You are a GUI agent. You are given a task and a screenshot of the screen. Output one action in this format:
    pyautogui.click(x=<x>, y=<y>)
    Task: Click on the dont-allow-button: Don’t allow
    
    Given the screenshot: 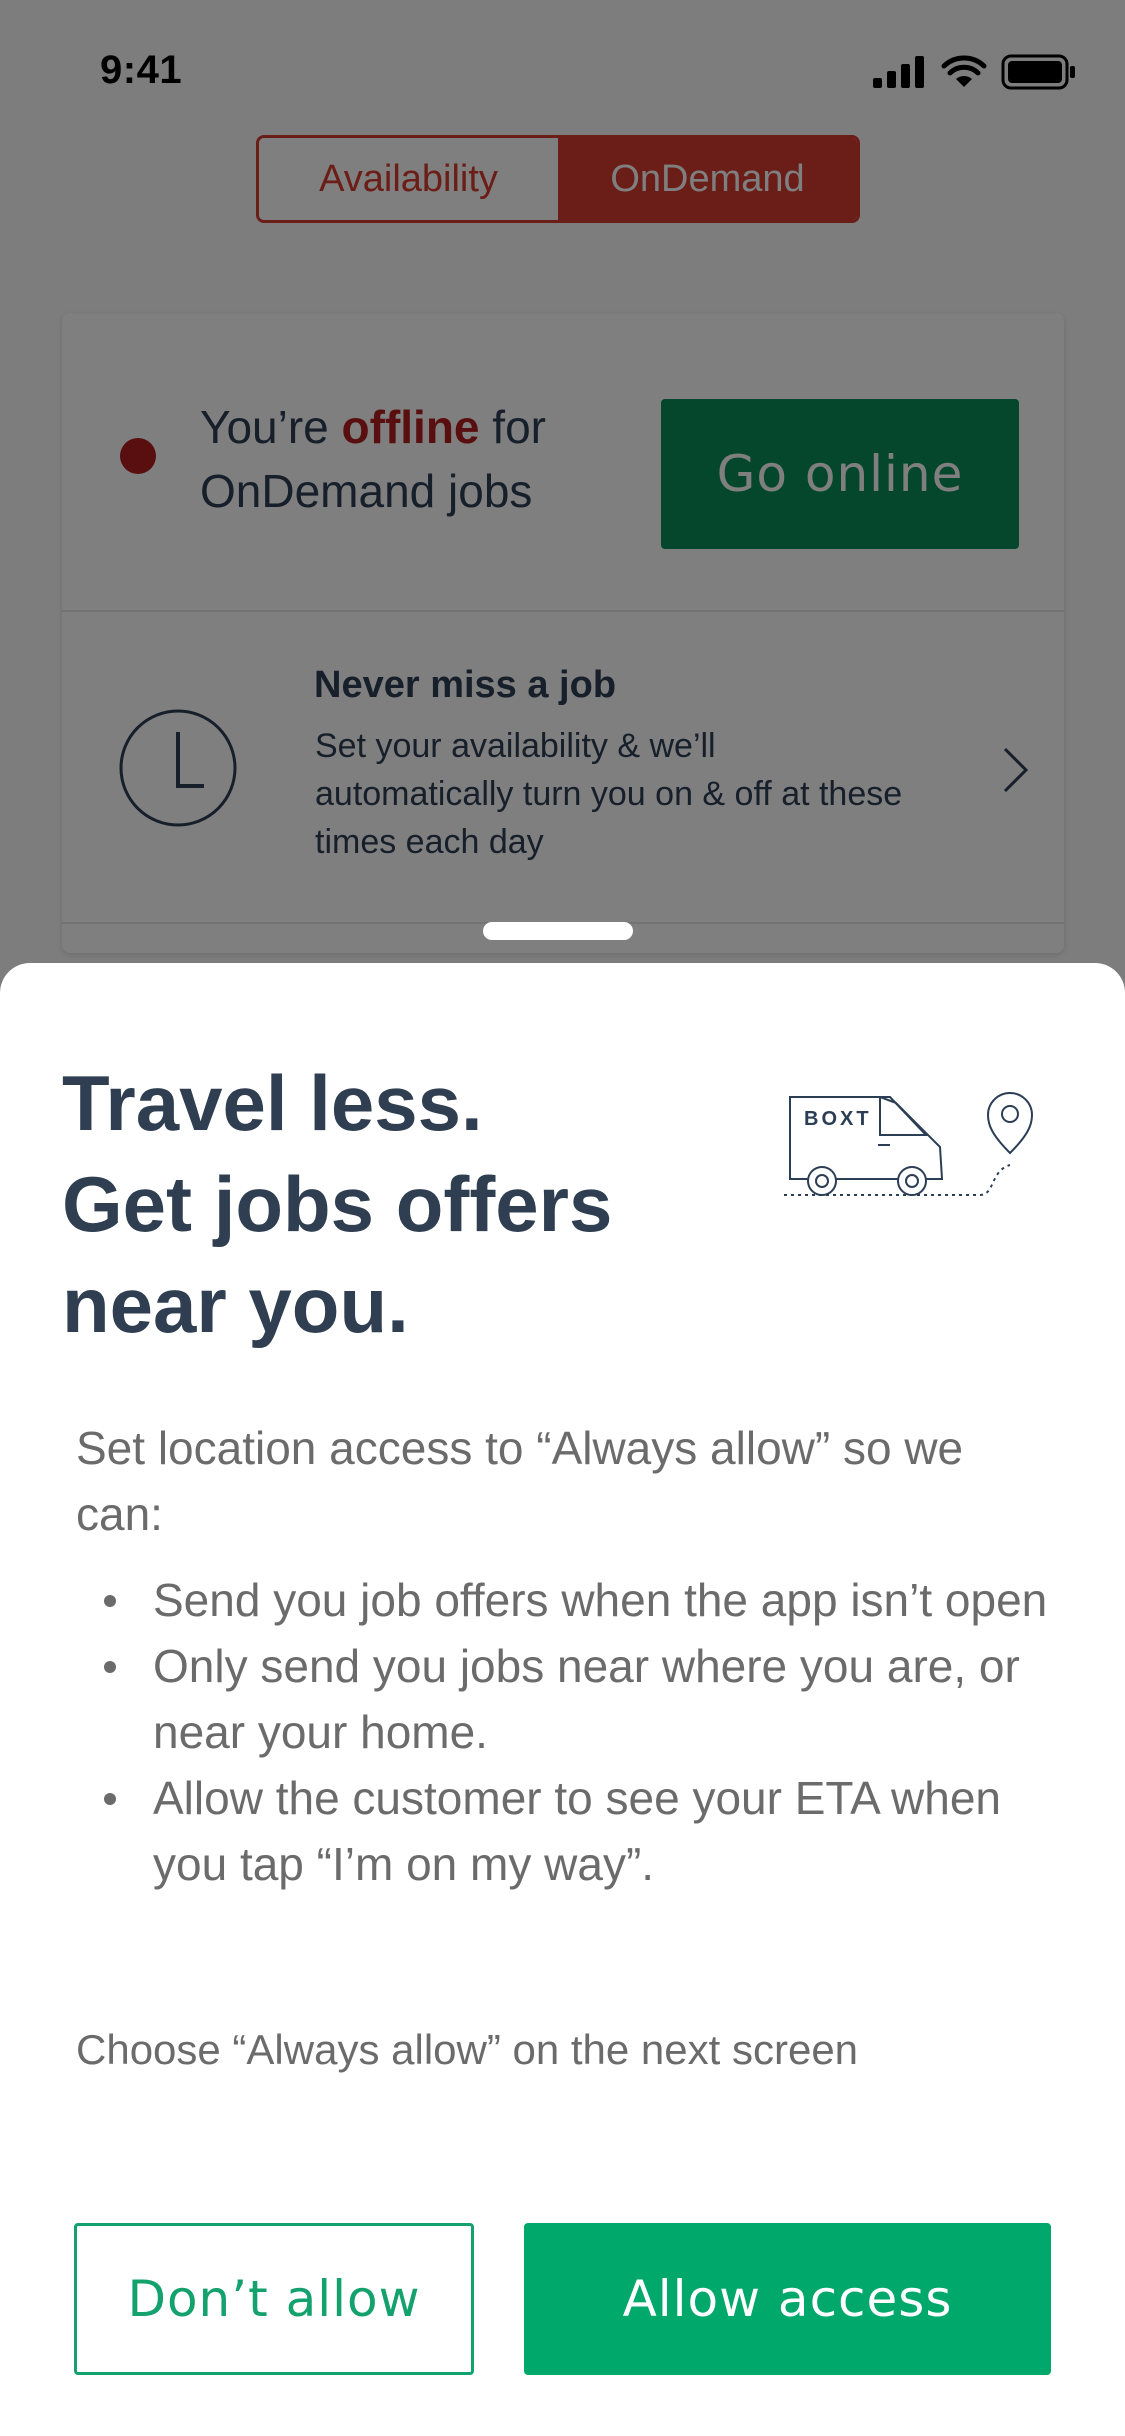 What is the action you would take?
    pyautogui.click(x=274, y=2299)
    